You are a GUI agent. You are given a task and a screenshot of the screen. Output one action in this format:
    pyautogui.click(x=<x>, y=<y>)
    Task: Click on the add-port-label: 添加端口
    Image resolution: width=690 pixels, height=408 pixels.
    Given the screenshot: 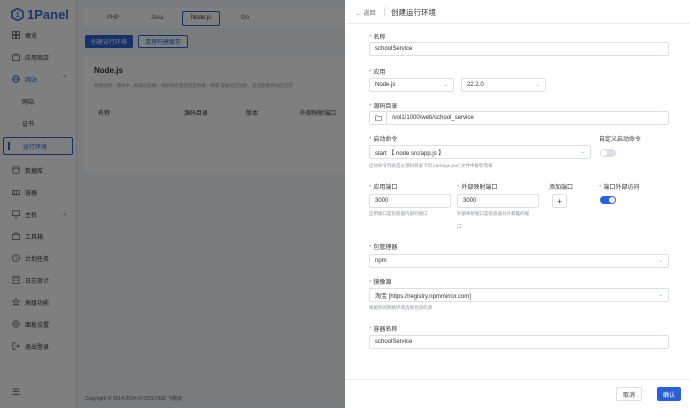 What is the action you would take?
    pyautogui.click(x=561, y=188)
    